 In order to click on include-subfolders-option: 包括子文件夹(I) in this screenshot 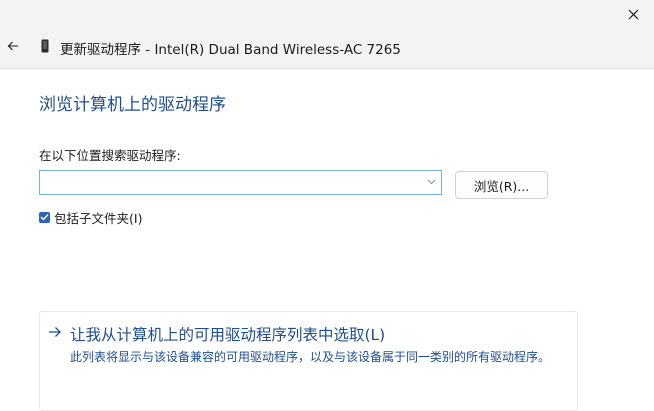, I will do `click(91, 217)`.